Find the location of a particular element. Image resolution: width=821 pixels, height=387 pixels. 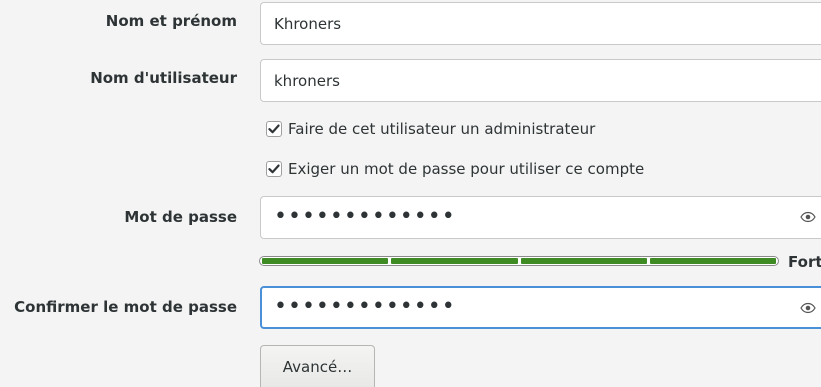

password-label: Mot de passe is located at coordinates (180, 217).